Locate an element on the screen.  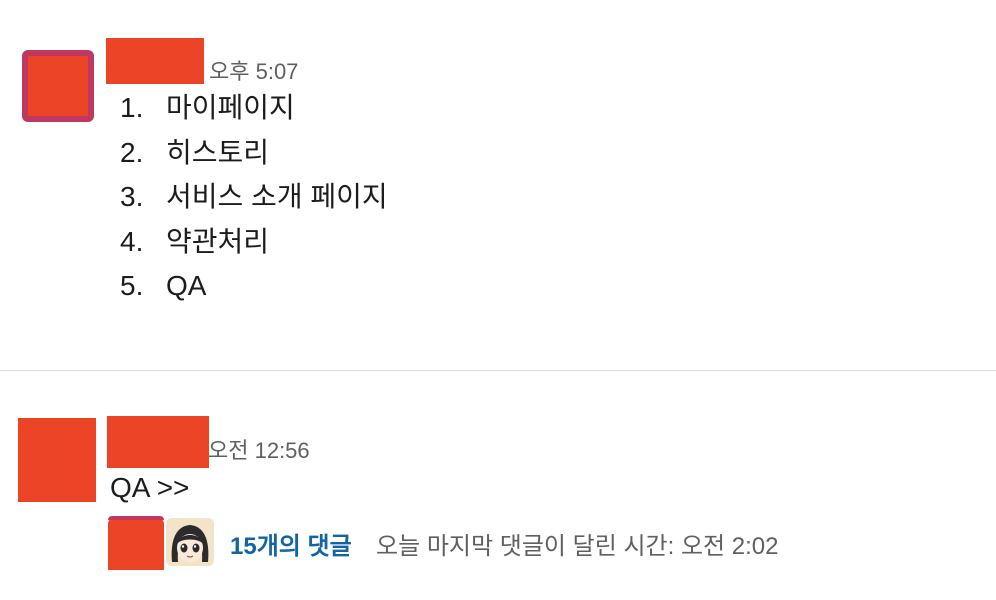
list-item: 3. 서비스 소개 페이지 is located at coordinates (254, 199).